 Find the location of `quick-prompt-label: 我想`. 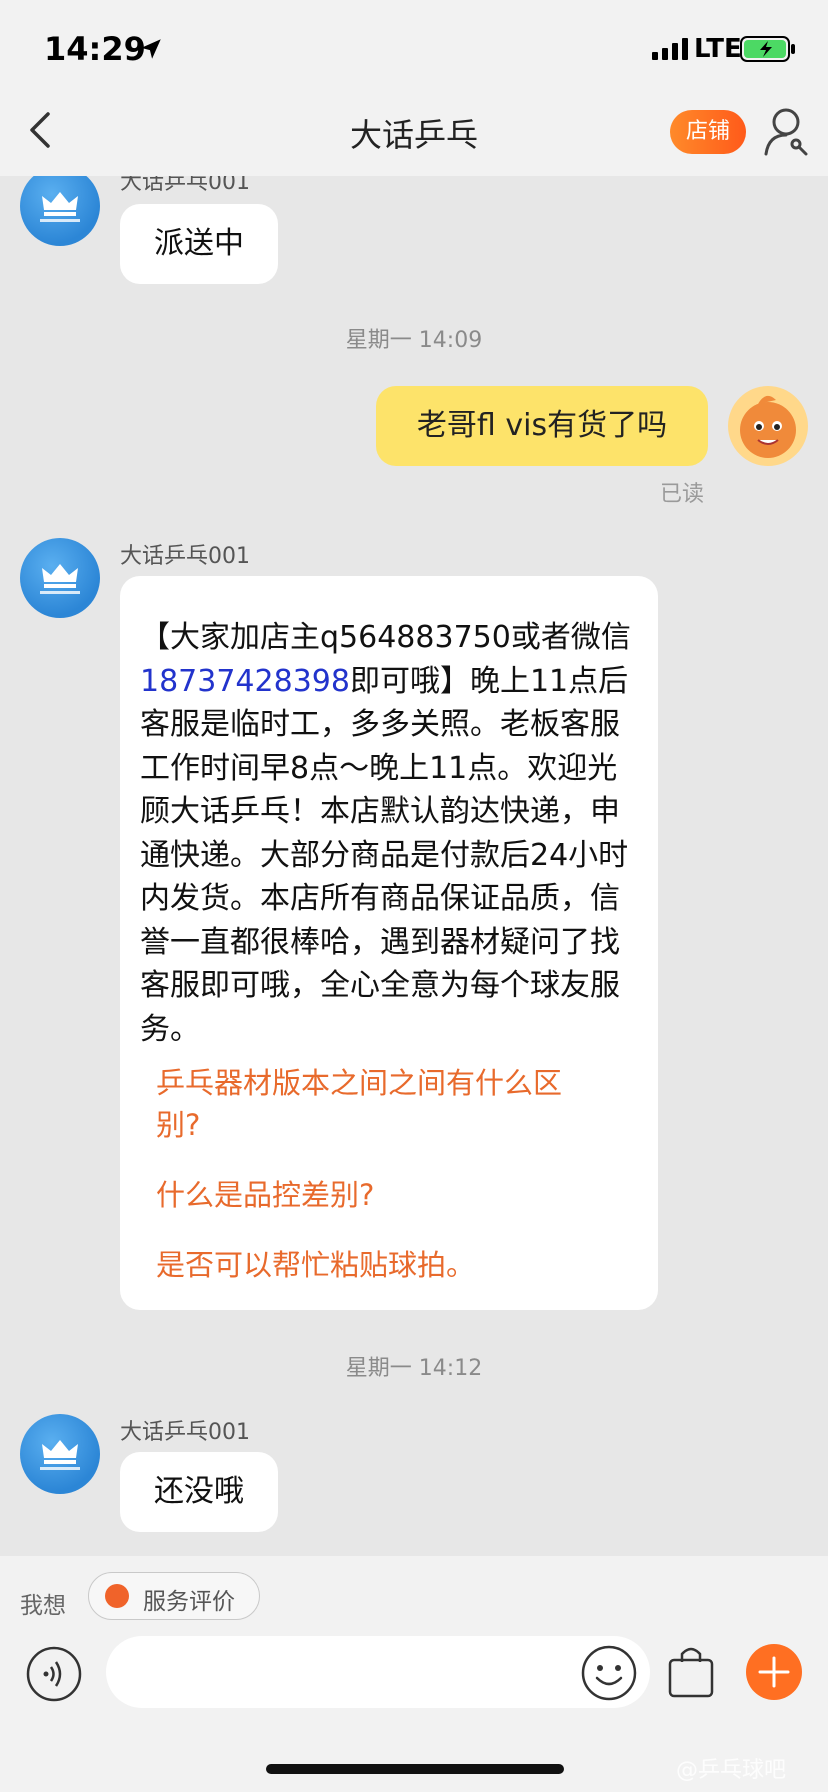

quick-prompt-label: 我想 is located at coordinates (43, 1606).